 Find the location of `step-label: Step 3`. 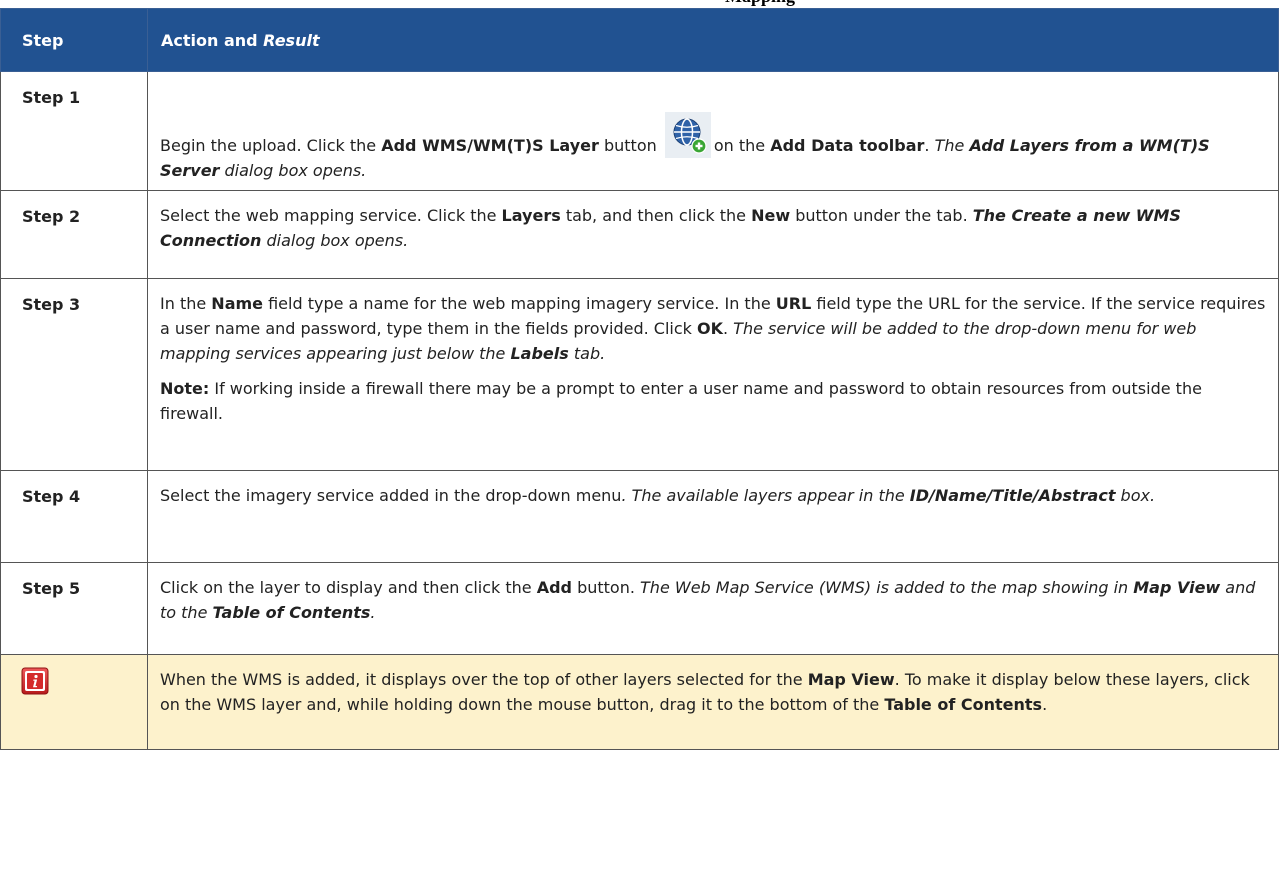

step-label: Step 3 is located at coordinates (74, 374).